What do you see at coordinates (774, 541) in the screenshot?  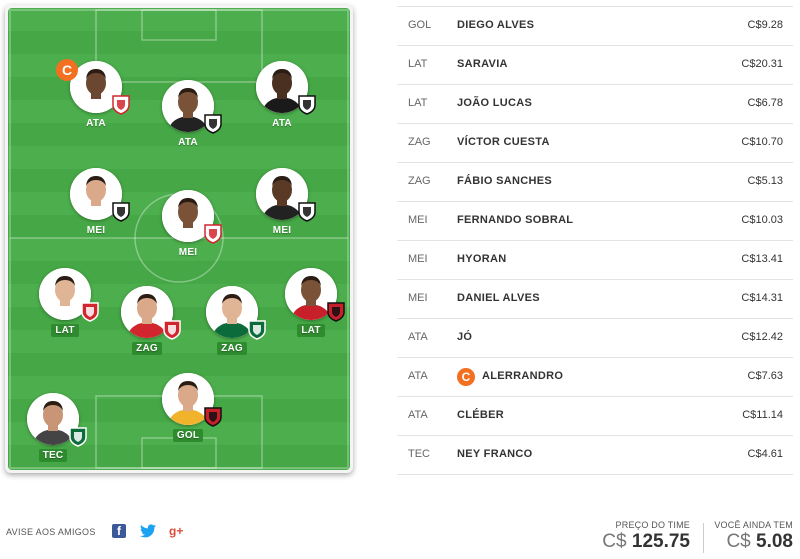 I see `remaining-value: 5.08` at bounding box center [774, 541].